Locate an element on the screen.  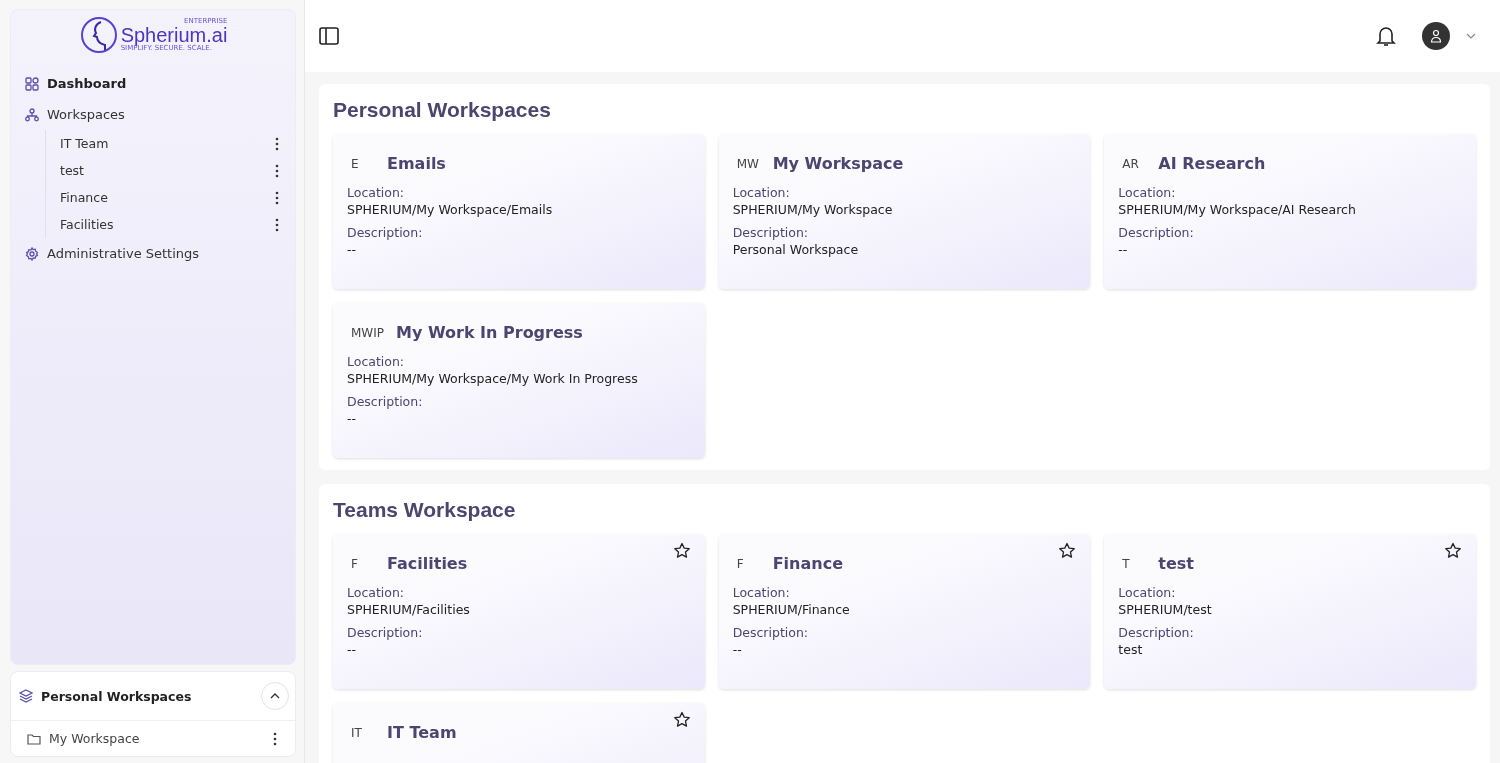
settings-icon is located at coordinates (32, 253).